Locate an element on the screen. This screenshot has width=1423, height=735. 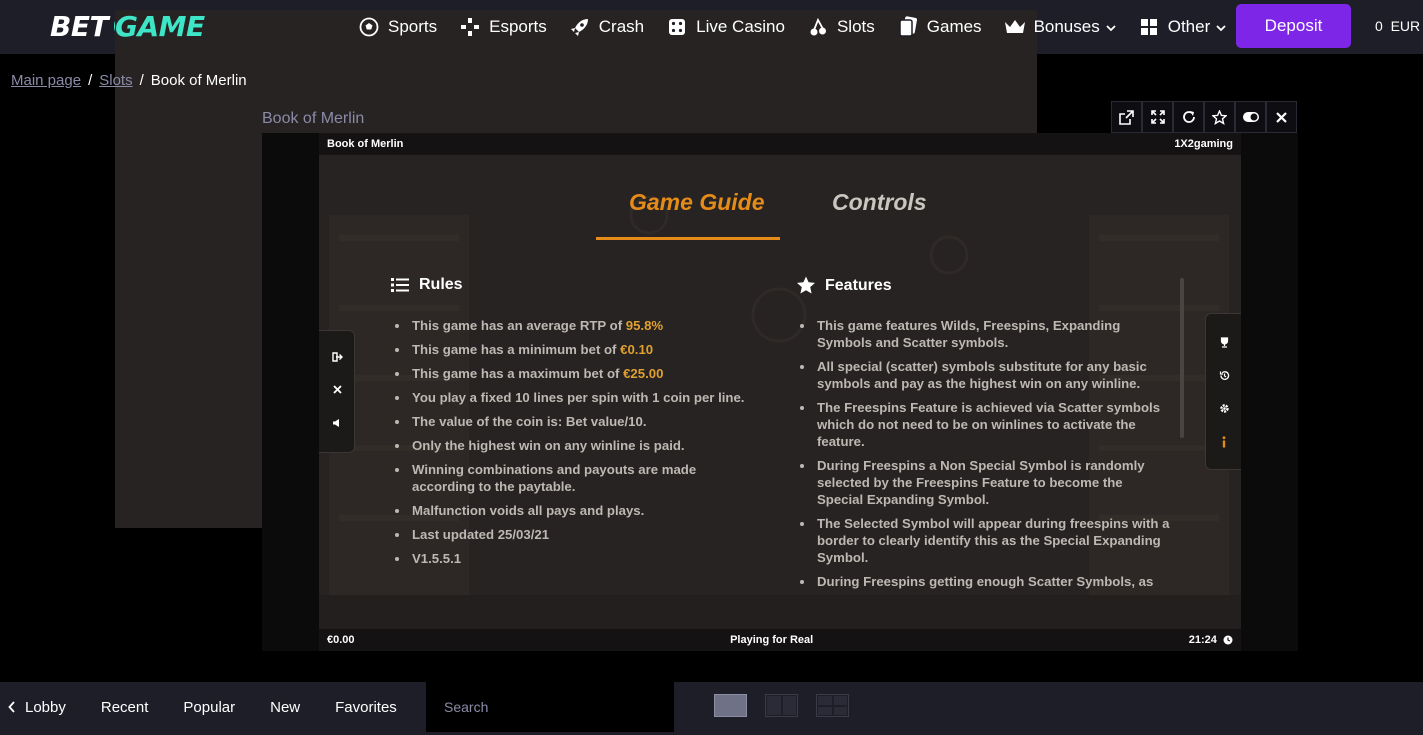
nav-crash: Crash is located at coordinates (606, 27).